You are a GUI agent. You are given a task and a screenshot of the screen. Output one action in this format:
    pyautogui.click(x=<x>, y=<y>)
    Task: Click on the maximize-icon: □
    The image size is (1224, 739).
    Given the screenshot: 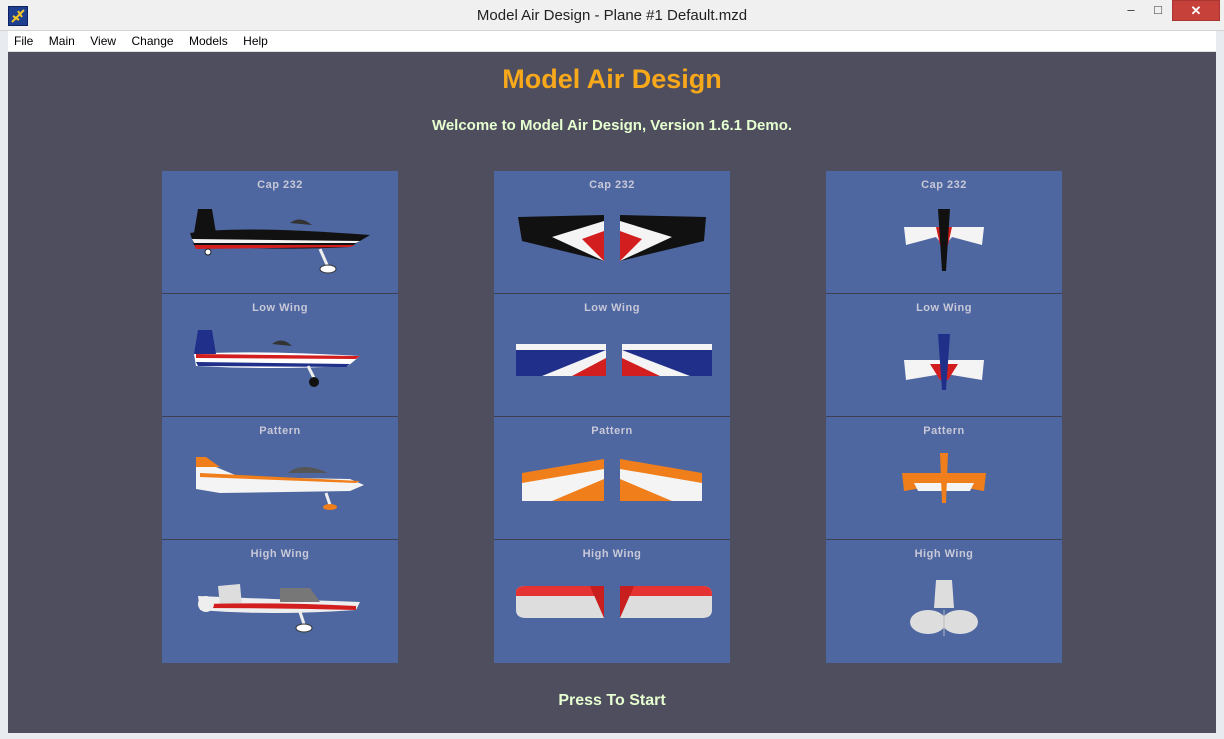 What is the action you would take?
    pyautogui.click(x=1158, y=9)
    